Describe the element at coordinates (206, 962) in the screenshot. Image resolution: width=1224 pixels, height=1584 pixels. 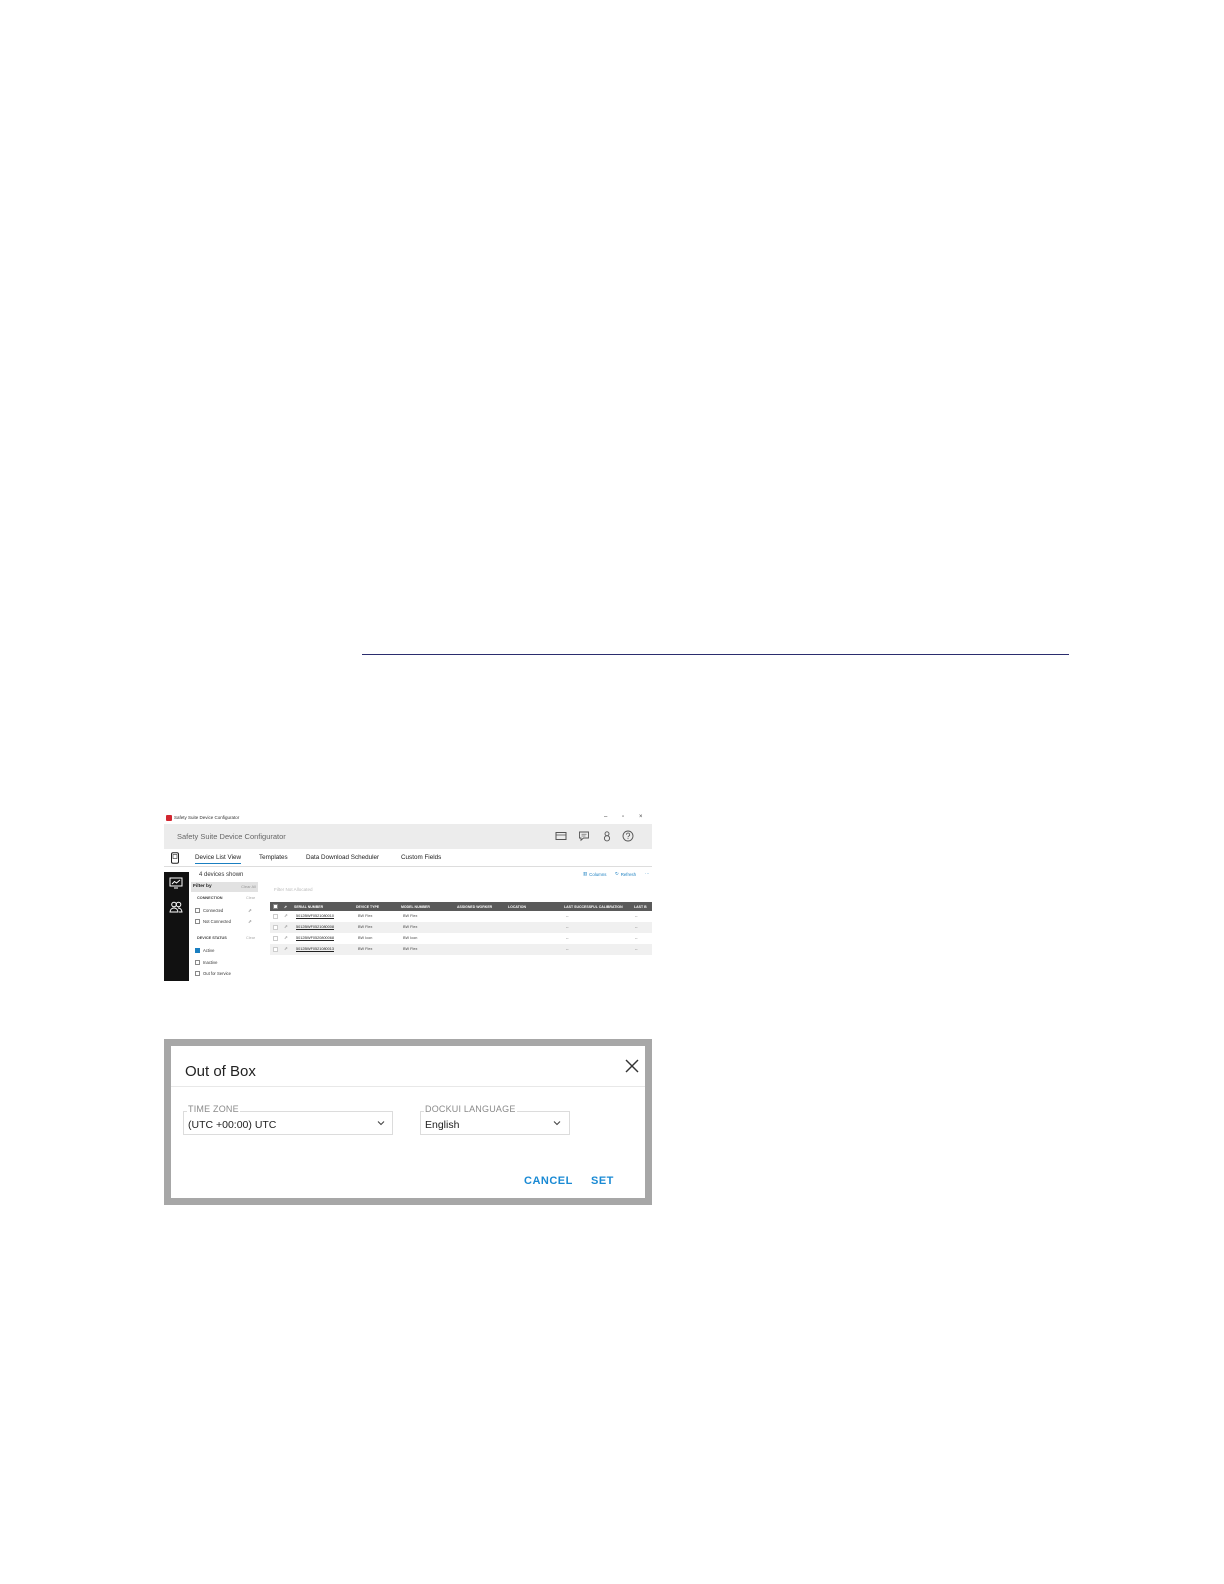
I see `filter-inactive: Inactive` at that location.